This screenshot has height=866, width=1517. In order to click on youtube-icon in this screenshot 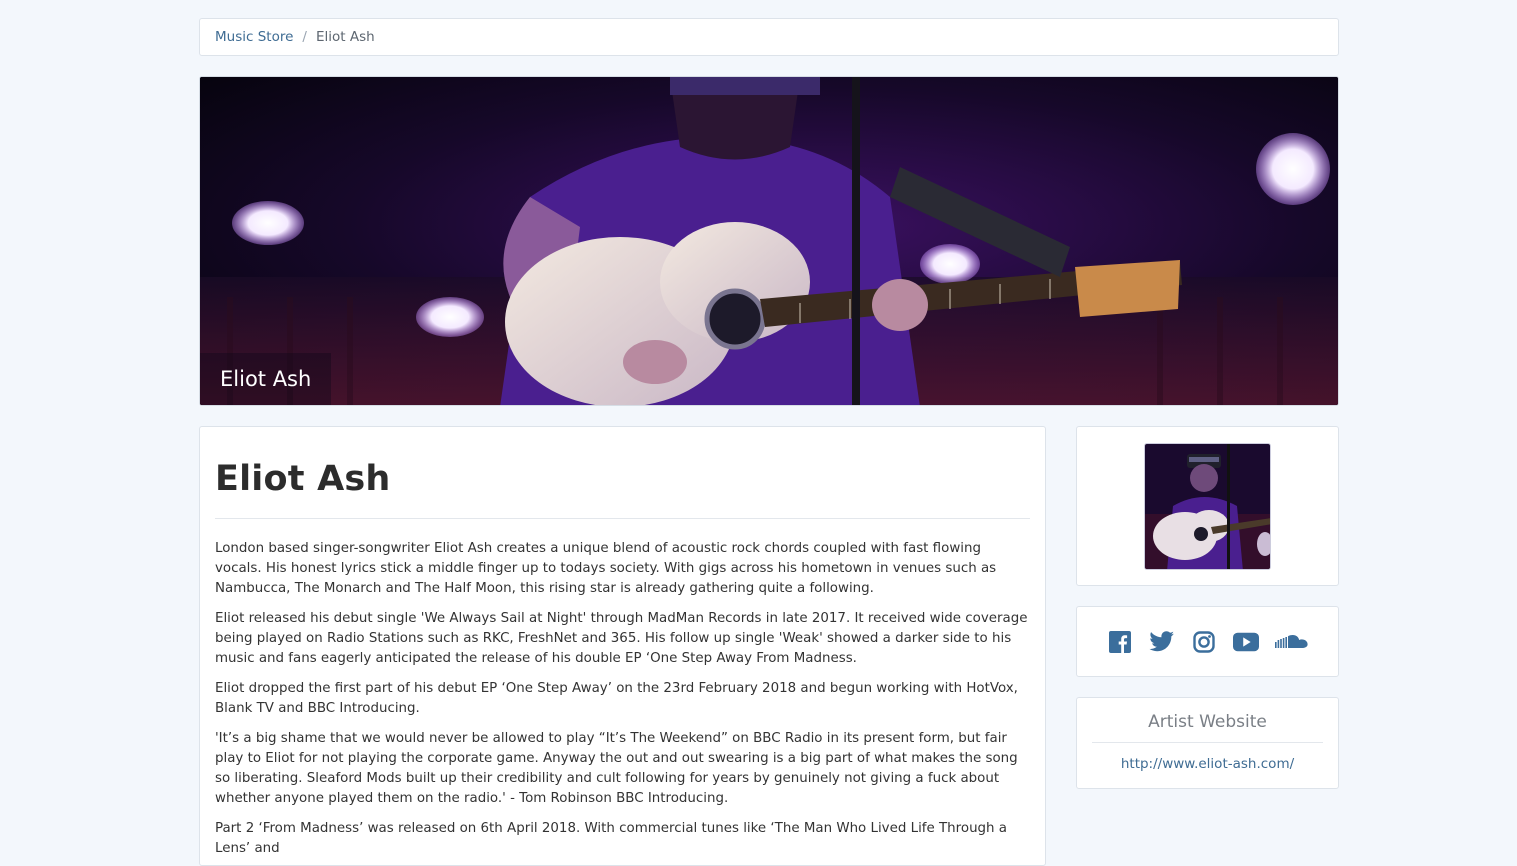, I will do `click(1245, 642)`.